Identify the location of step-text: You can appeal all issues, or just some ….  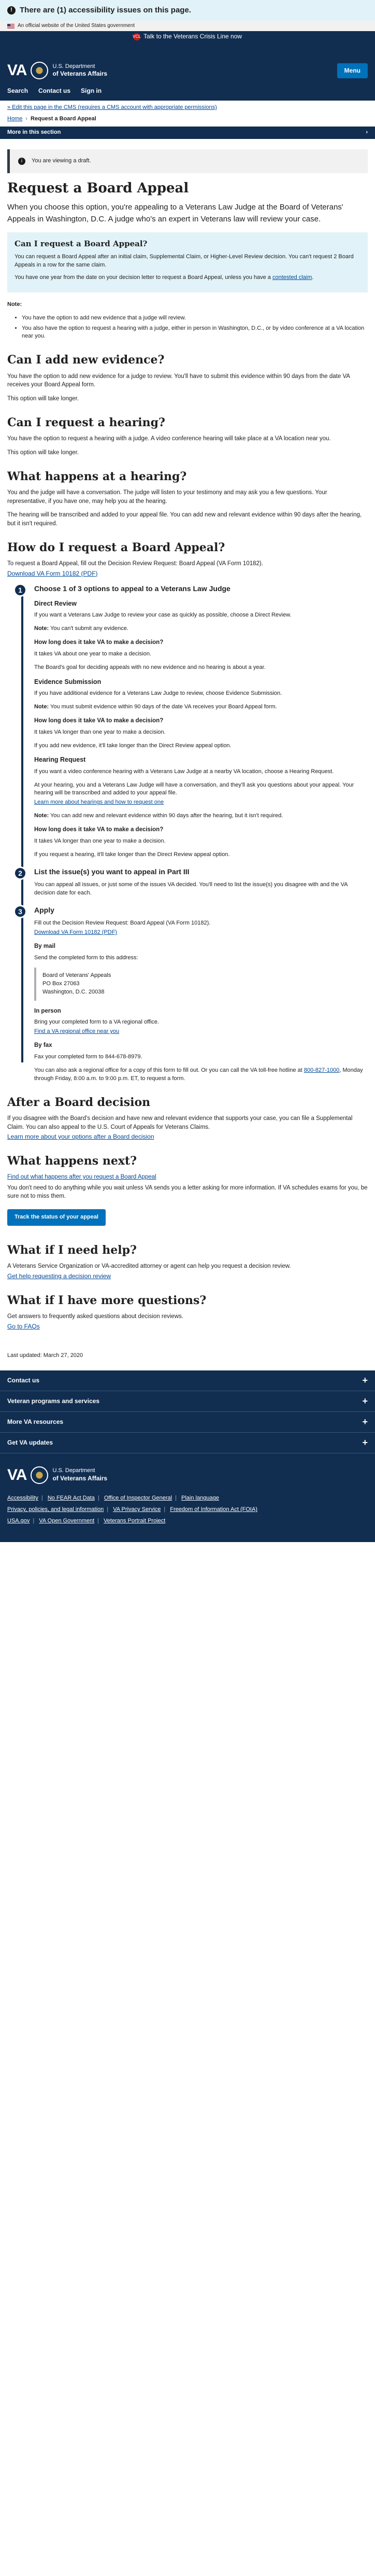
(191, 889).